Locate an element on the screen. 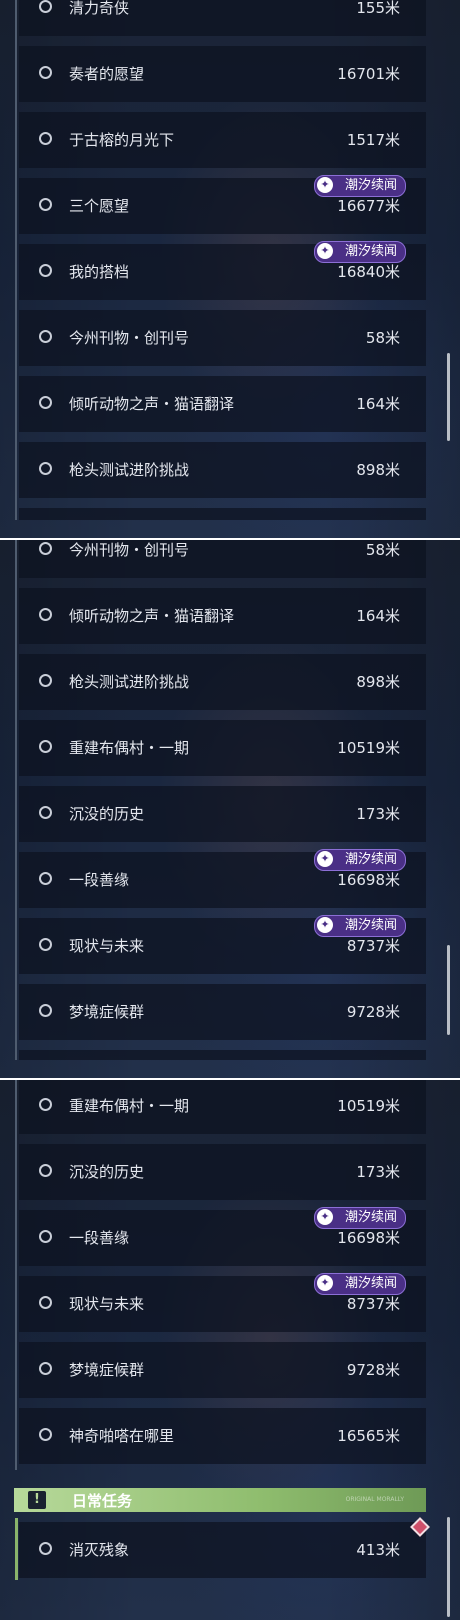 Image resolution: width=460 pixels, height=1620 pixels. quest-name: 清力奇侠 is located at coordinates (99, 8).